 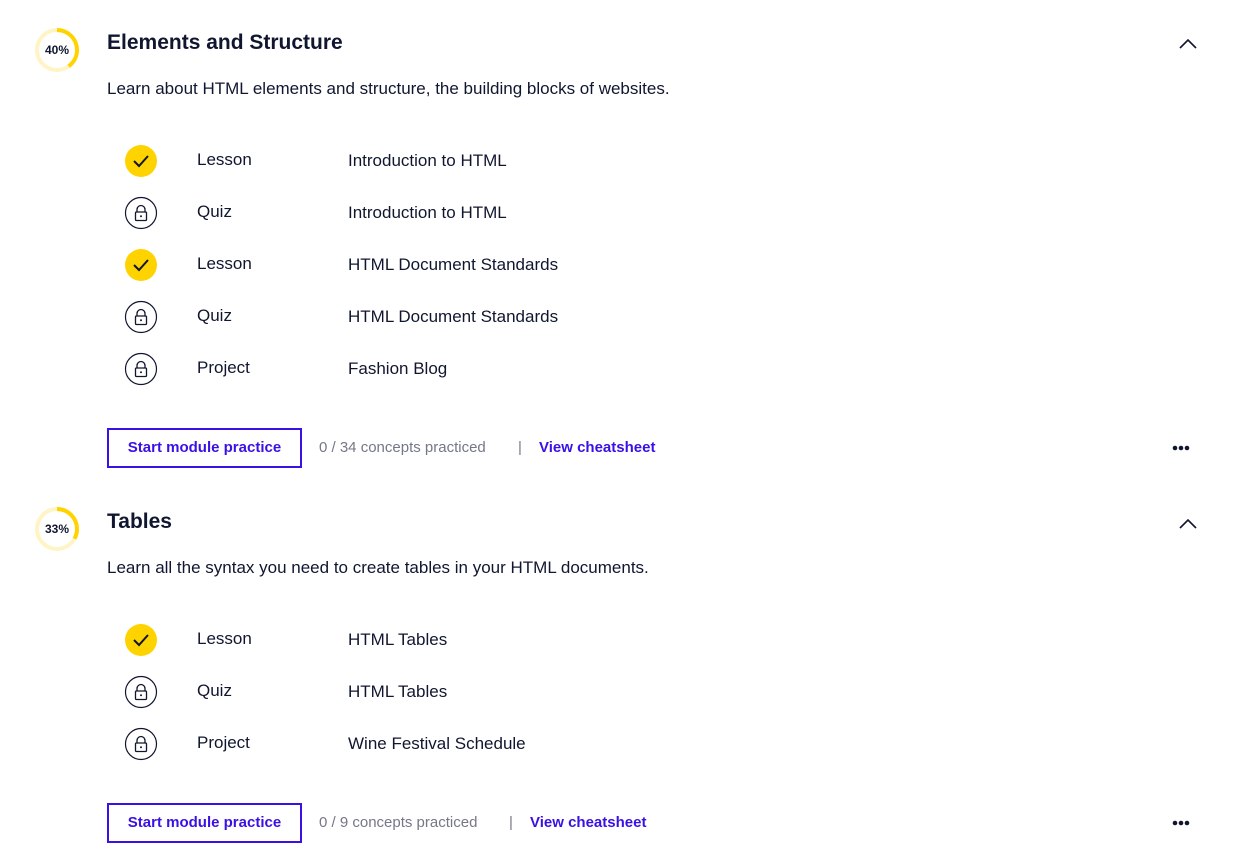 I want to click on progress-percent: 40%, so click(x=57, y=50).